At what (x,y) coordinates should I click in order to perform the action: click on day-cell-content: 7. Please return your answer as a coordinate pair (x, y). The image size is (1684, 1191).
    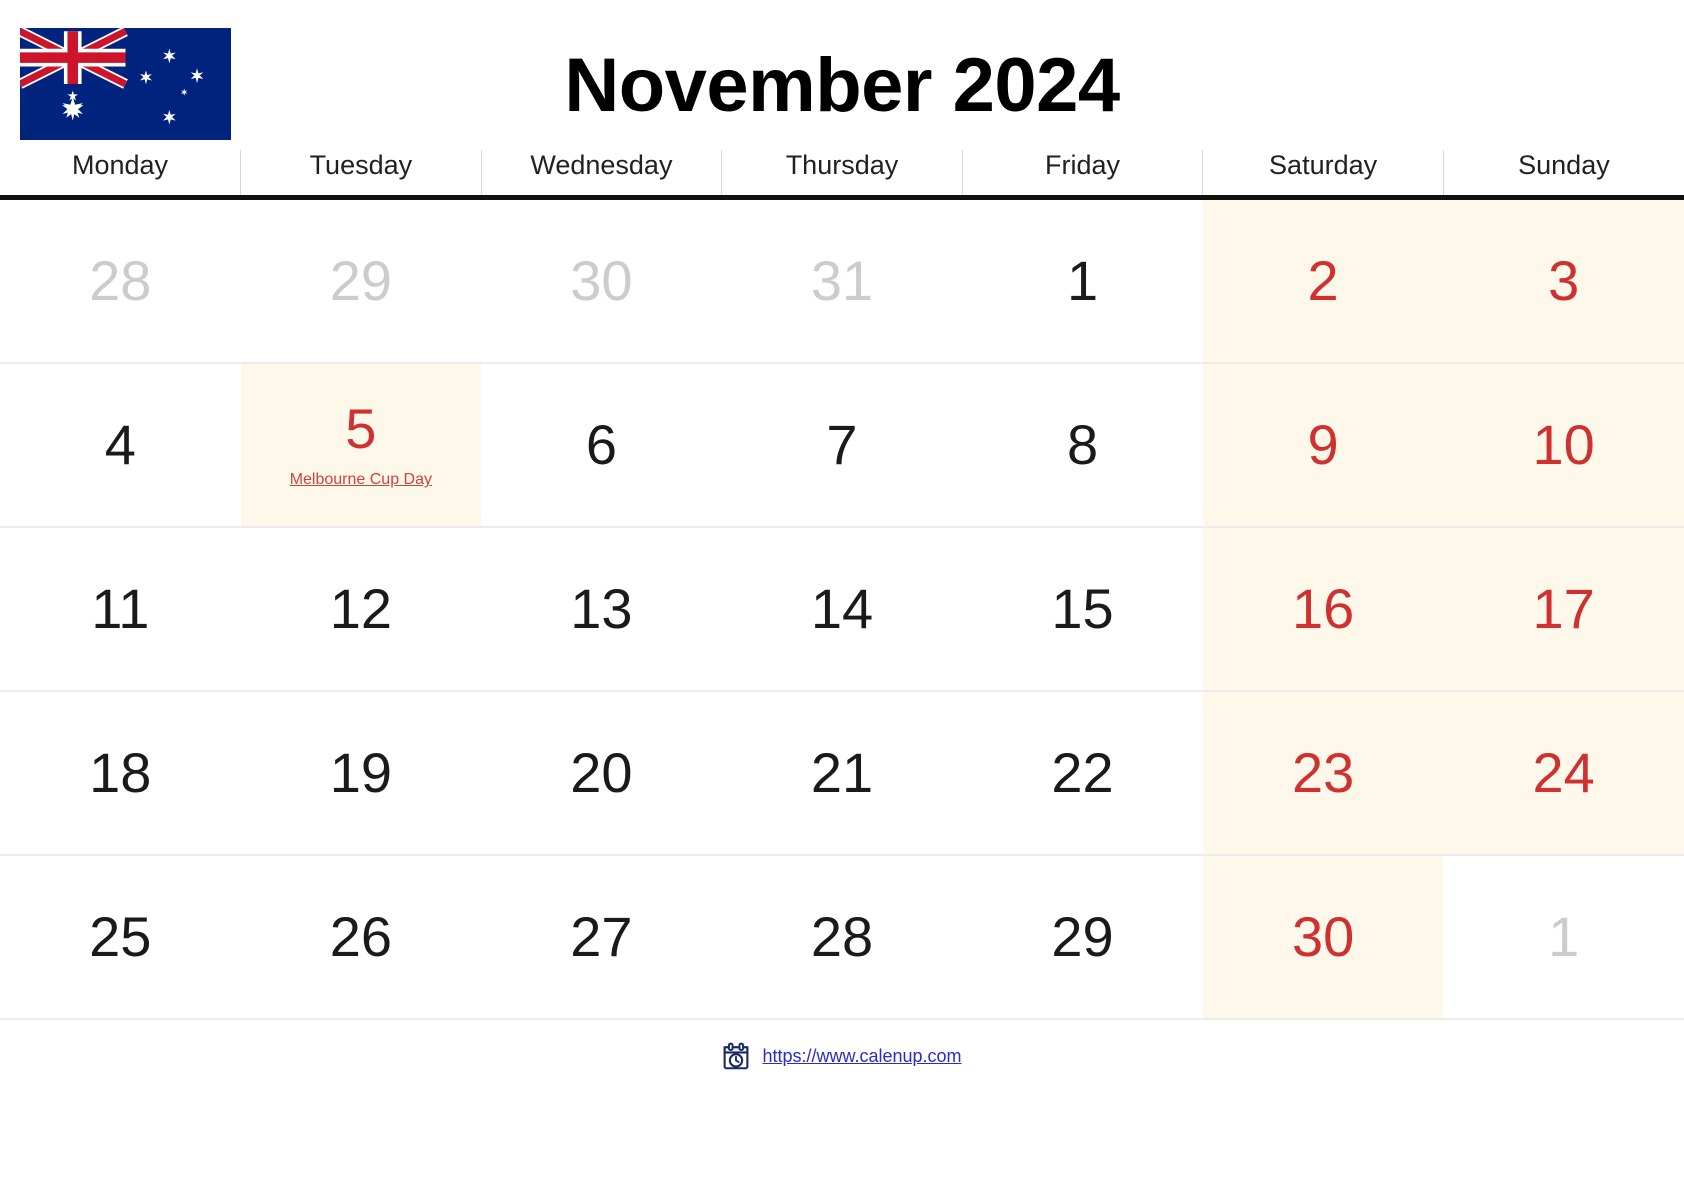
    Looking at the image, I should click on (842, 445).